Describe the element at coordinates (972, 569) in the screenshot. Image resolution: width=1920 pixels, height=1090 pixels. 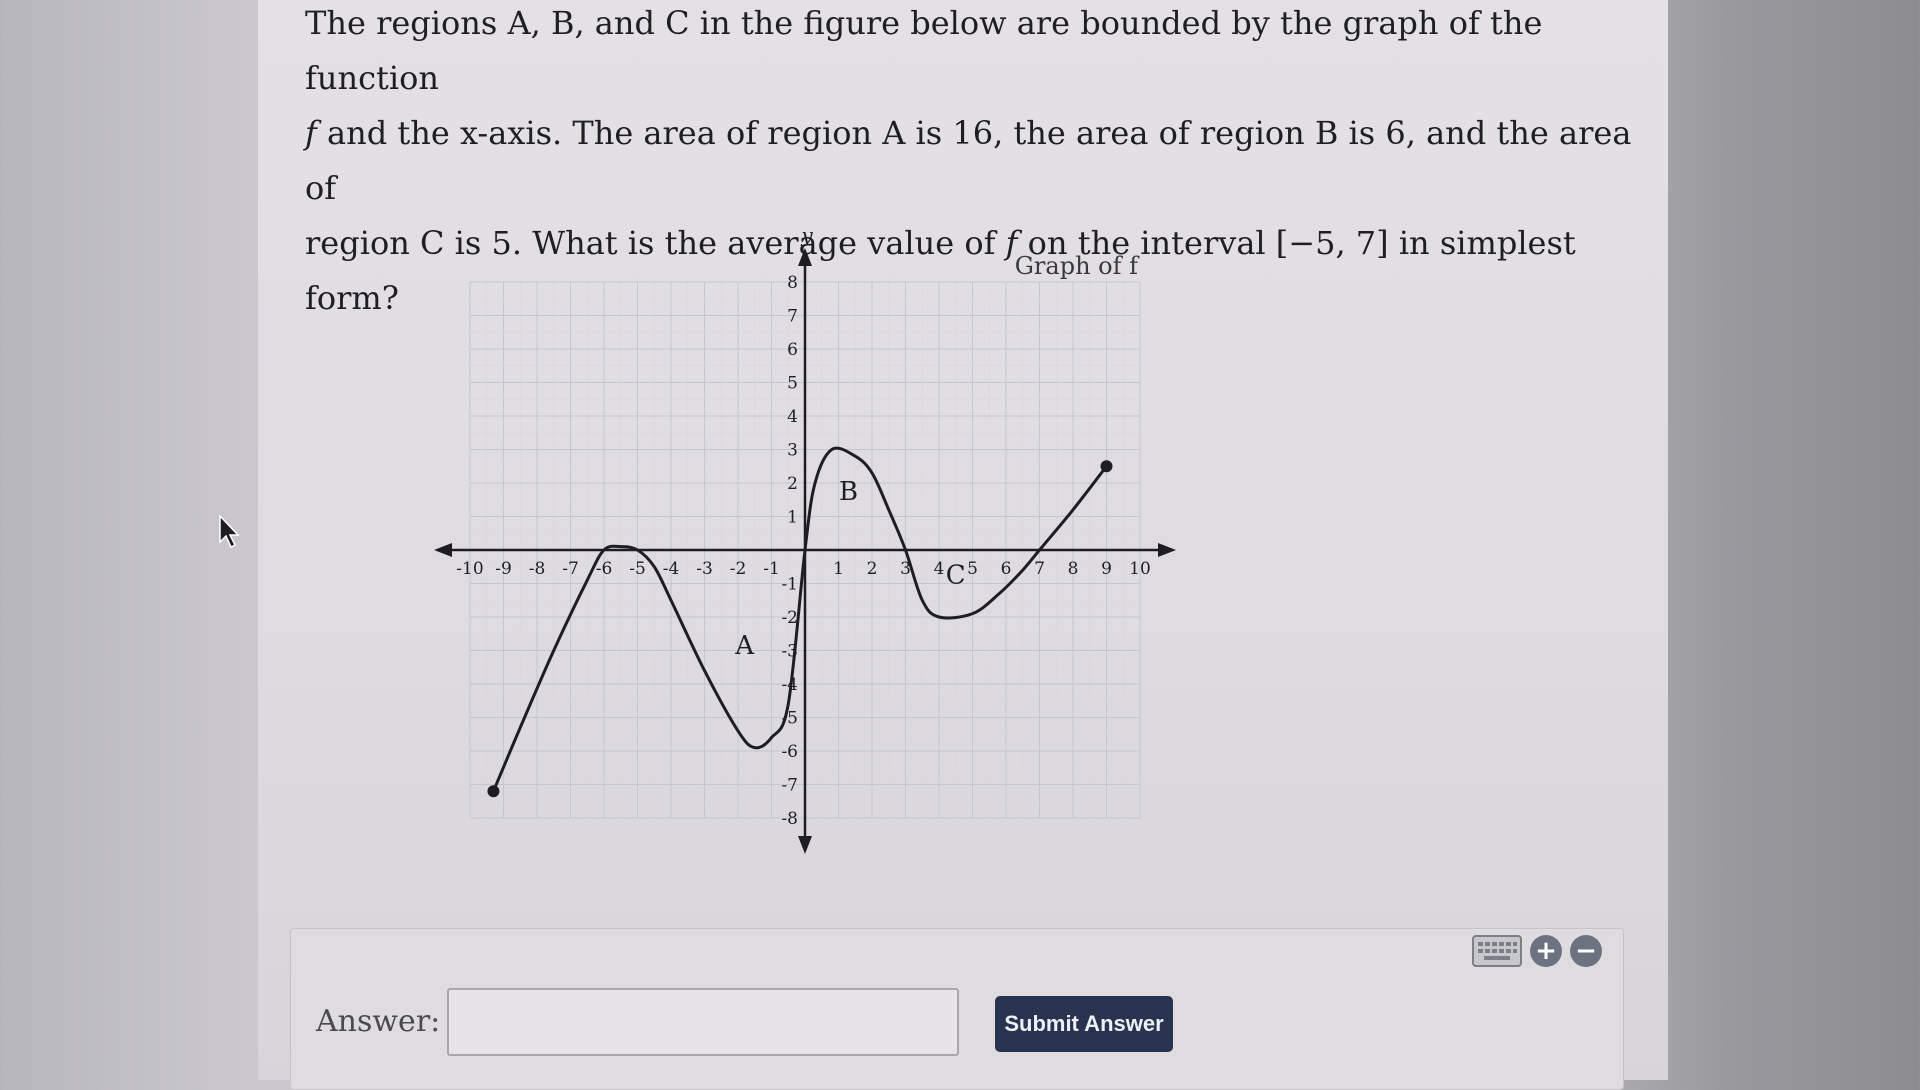
I see `x-tick-label: 5` at that location.